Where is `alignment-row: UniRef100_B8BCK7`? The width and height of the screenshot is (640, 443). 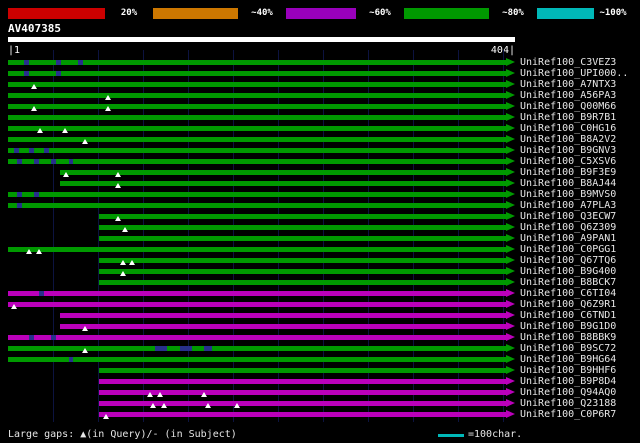
alignment-row: UniRef100_B8BCK7 is located at coordinates (320, 282).